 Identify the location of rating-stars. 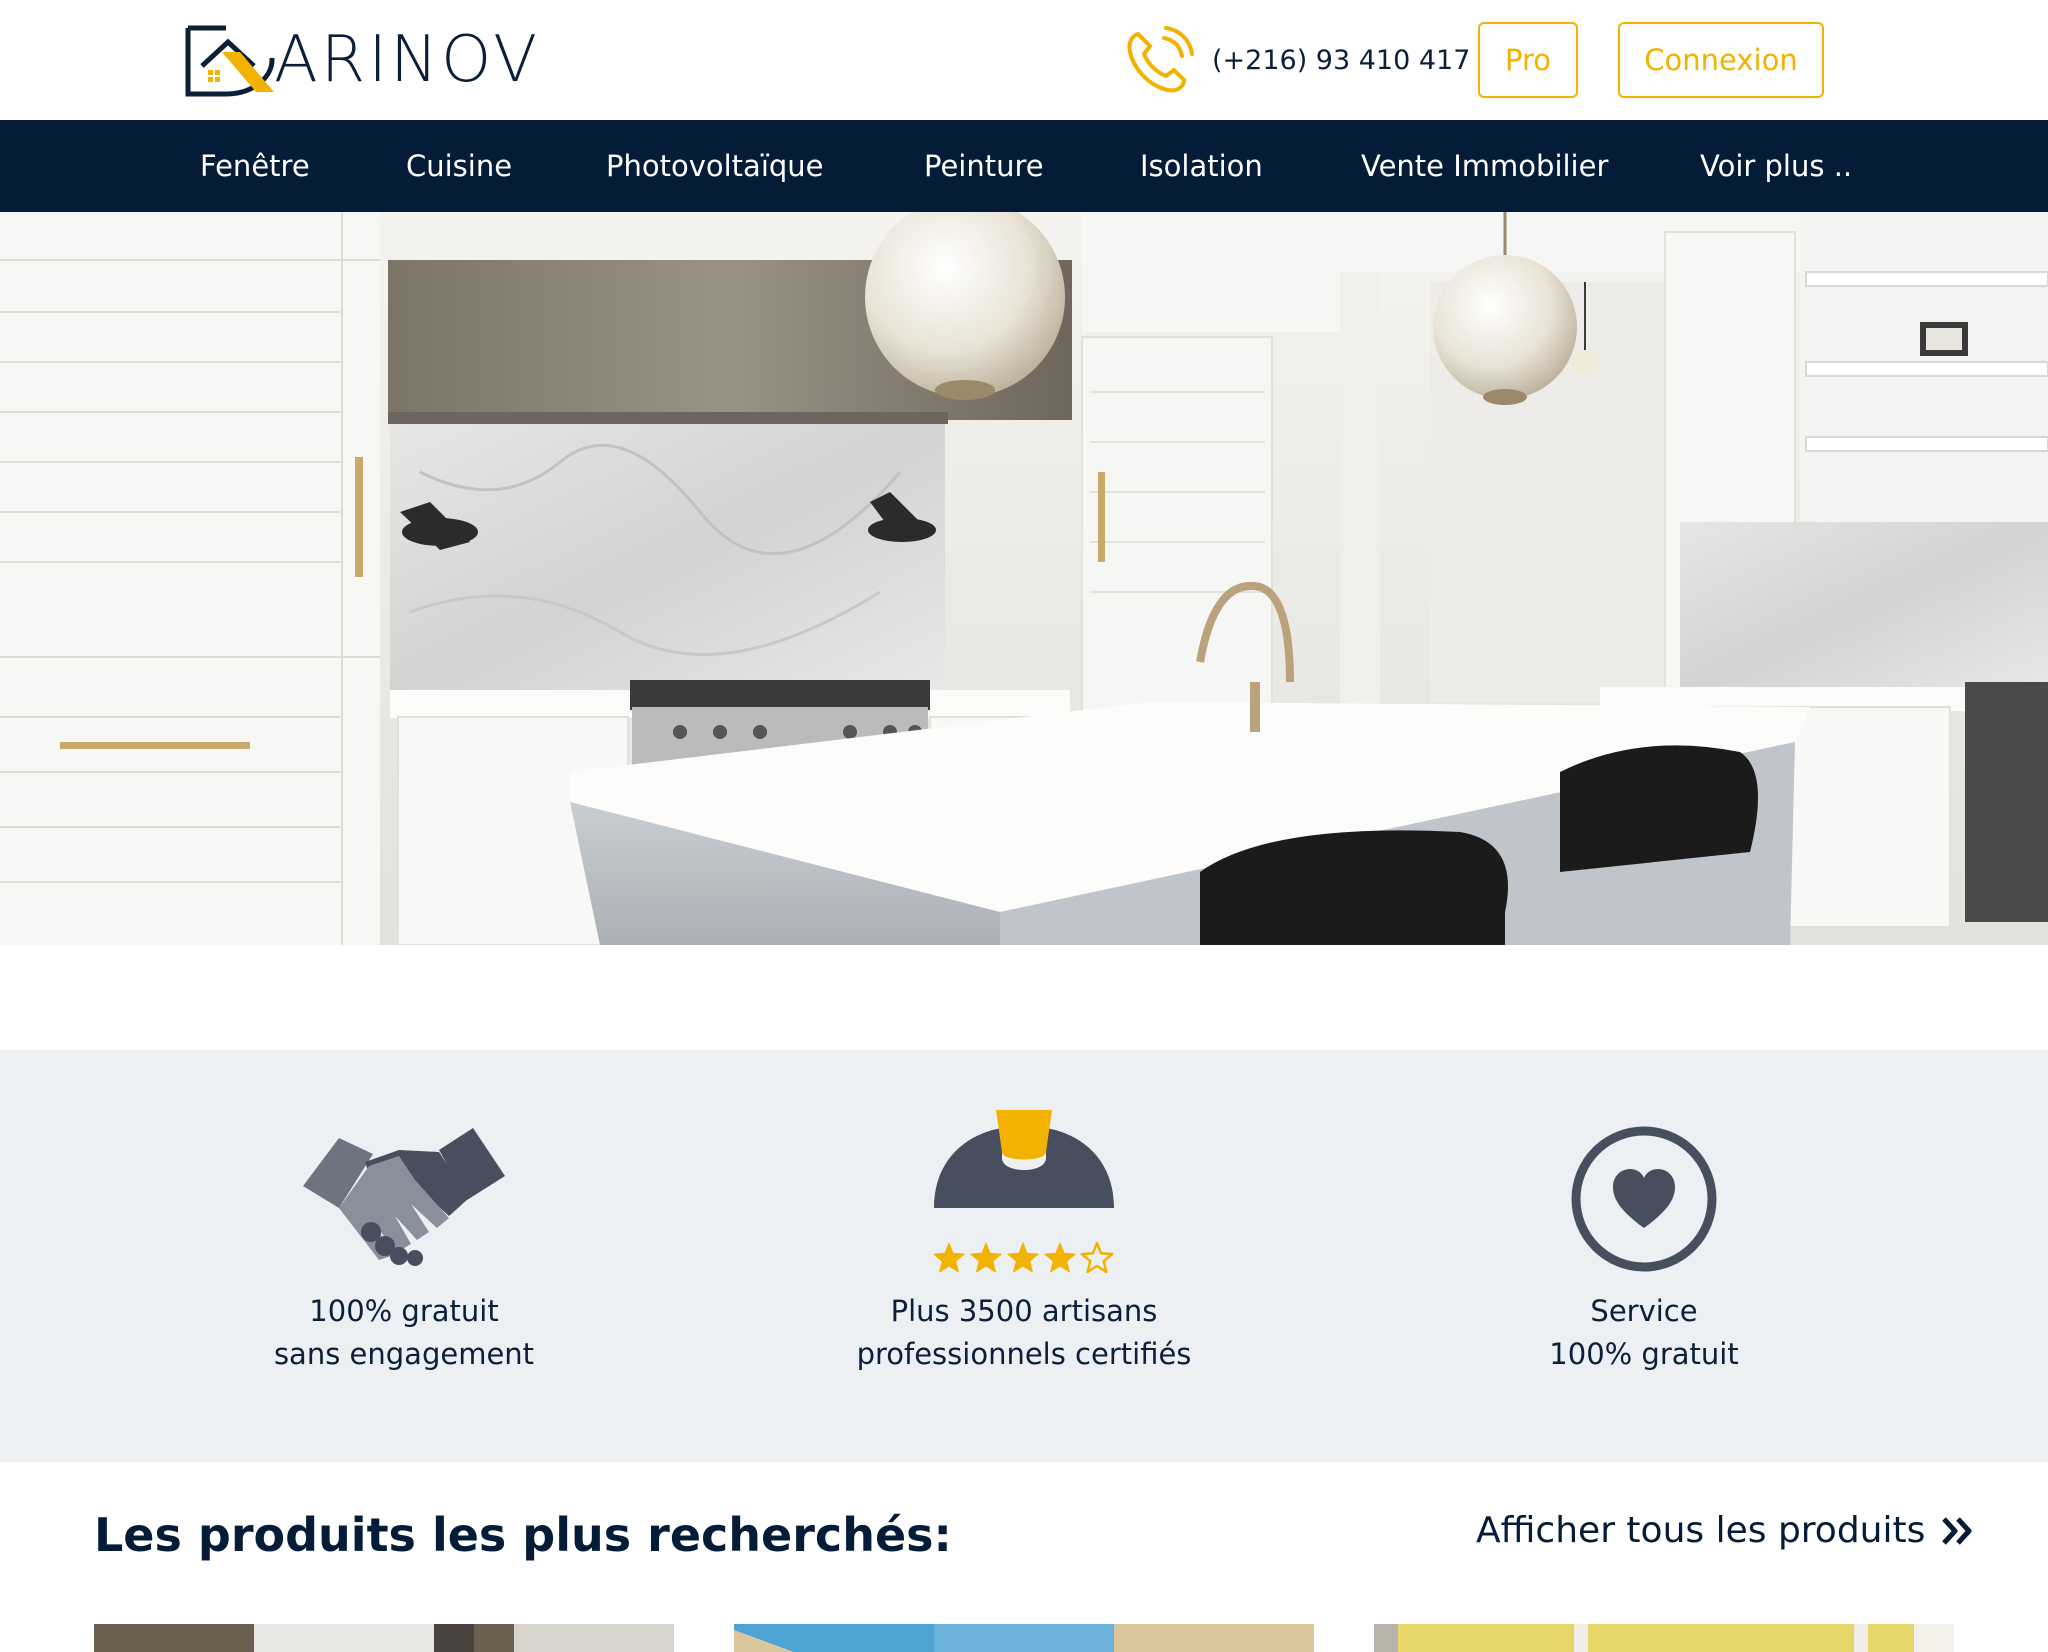
(1024, 1258).